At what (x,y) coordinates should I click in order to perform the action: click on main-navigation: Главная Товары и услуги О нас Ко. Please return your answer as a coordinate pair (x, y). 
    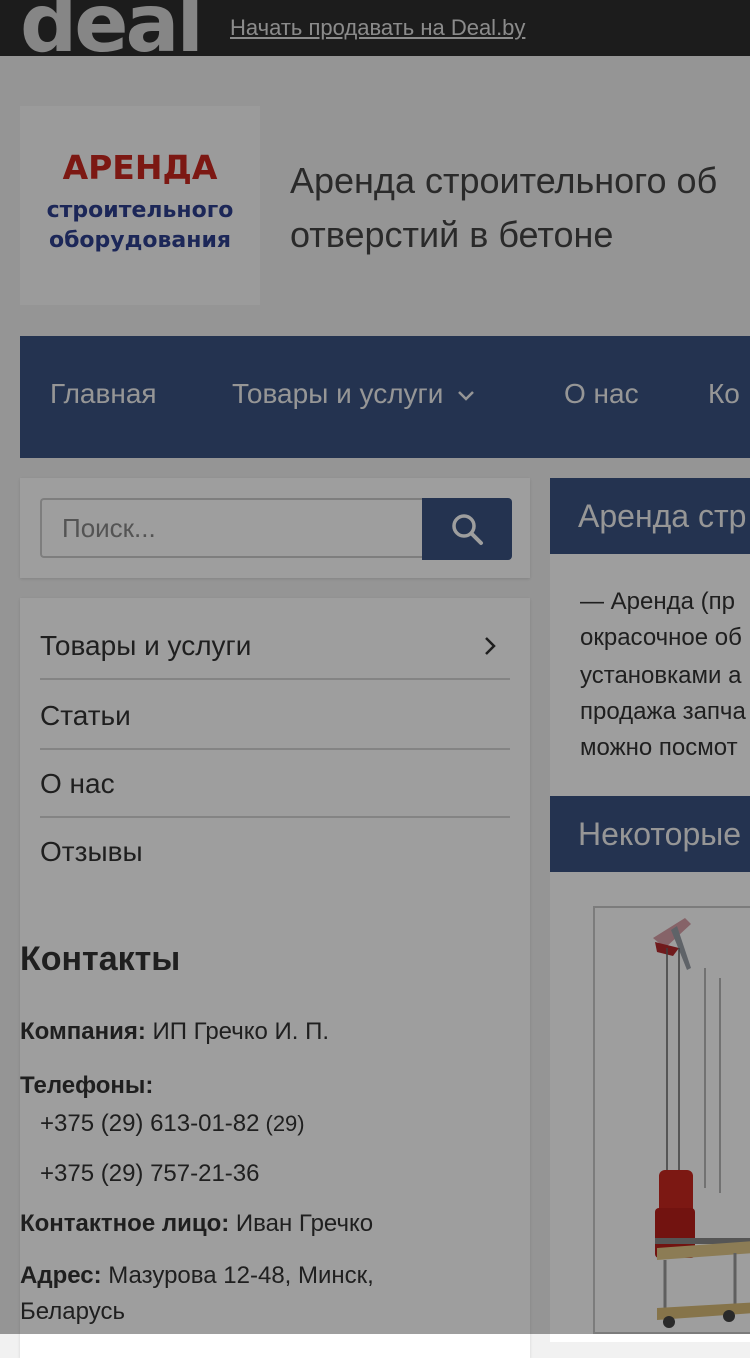
    Looking at the image, I should click on (385, 397).